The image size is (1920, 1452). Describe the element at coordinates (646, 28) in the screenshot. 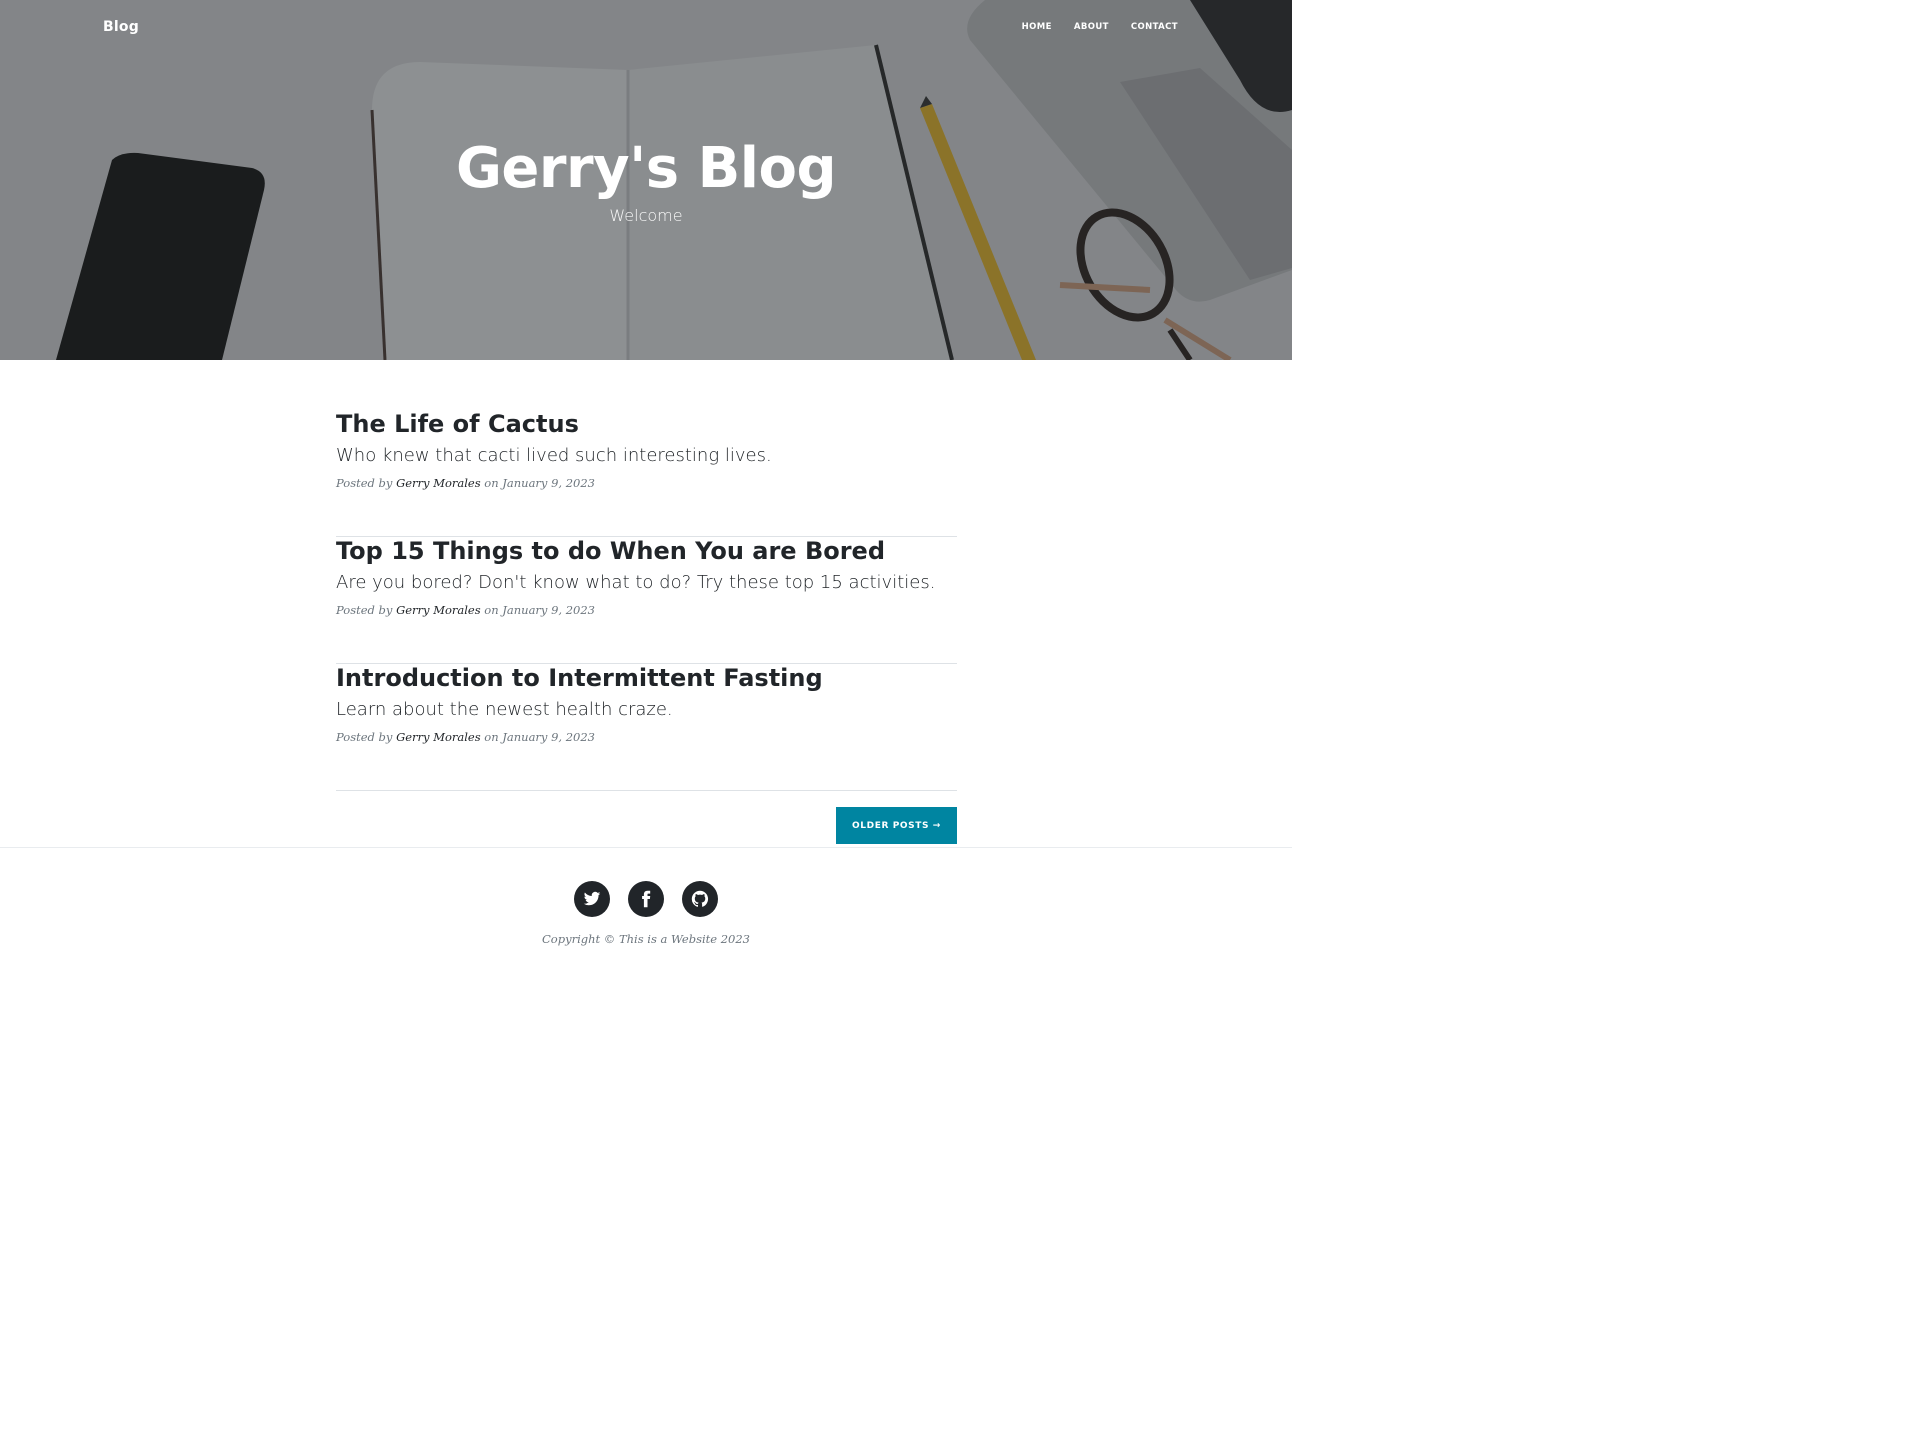

I see `navbar: Blog HOME ABOUT CONTACT` at that location.